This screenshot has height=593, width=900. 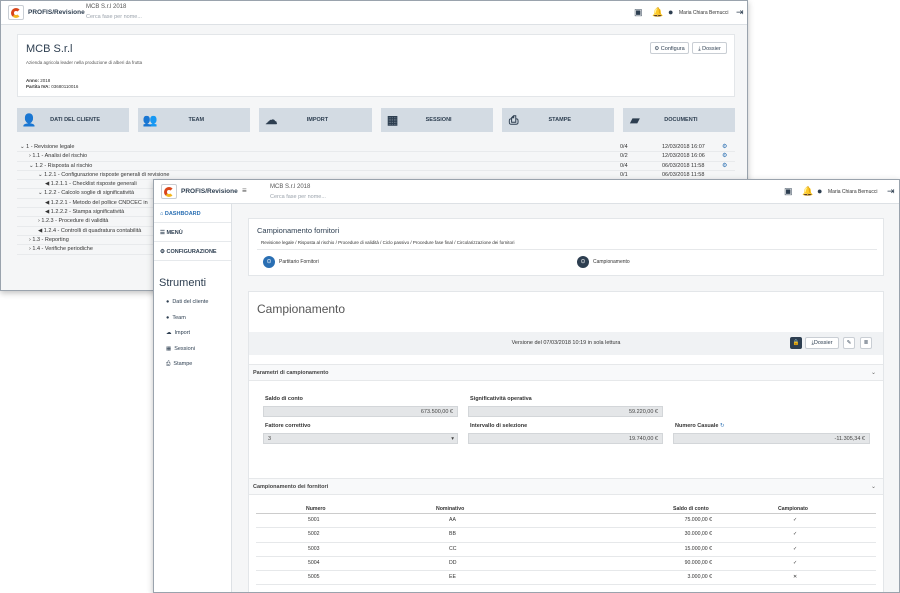 I want to click on nav-label: MENÙ, so click(x=174, y=233).